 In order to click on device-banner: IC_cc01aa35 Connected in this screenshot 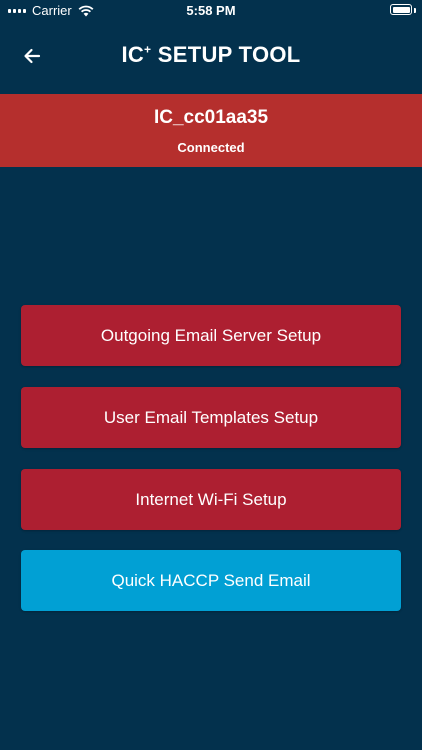, I will do `click(211, 130)`.